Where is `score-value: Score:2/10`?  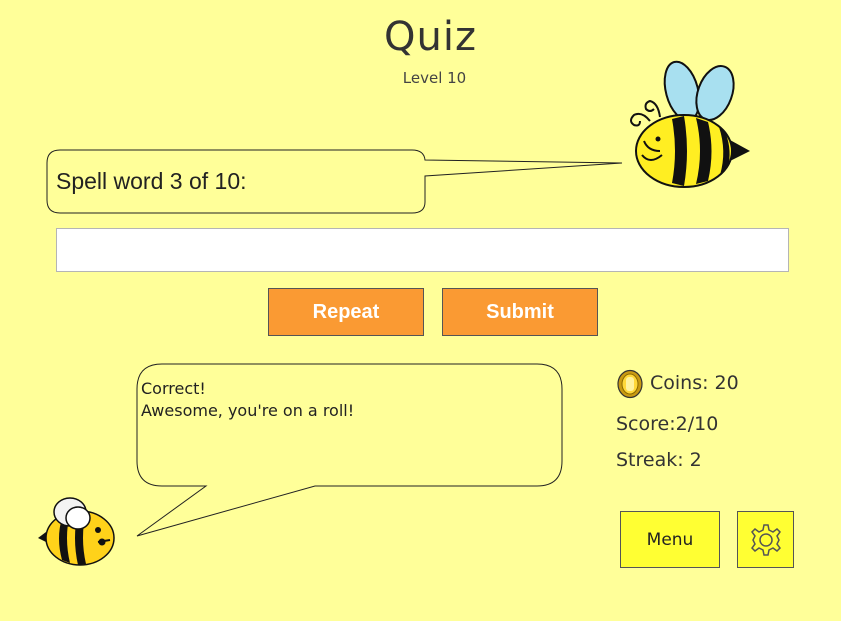 score-value: Score:2/10 is located at coordinates (667, 424).